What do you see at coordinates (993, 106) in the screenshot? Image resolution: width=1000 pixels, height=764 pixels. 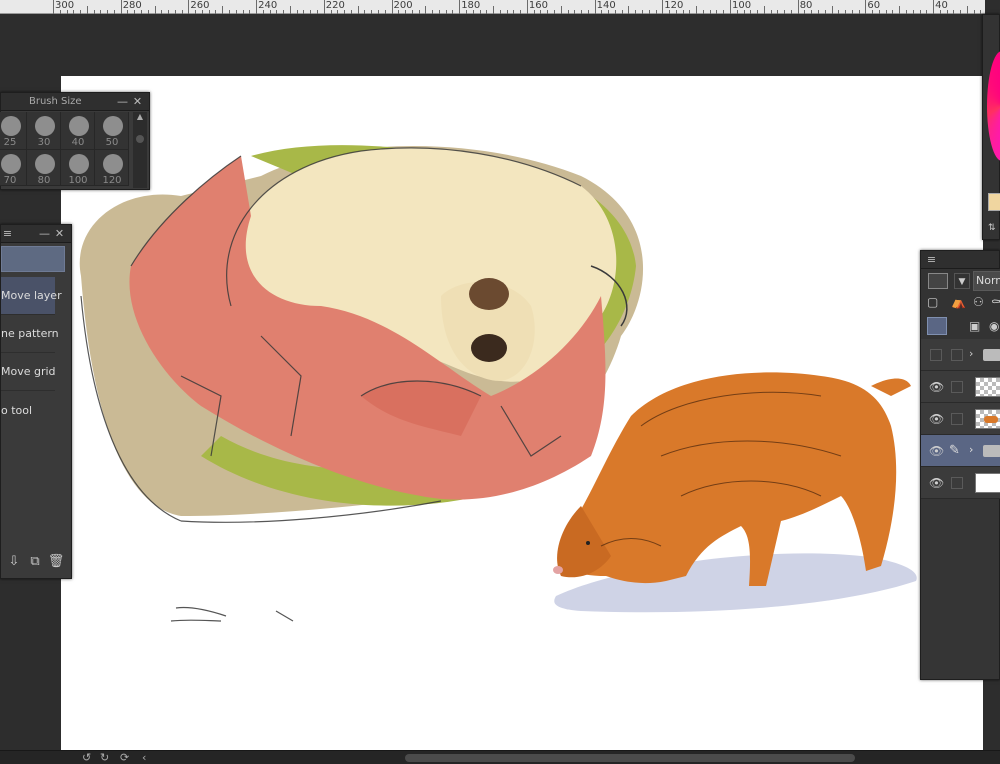 I see `color-wheel` at bounding box center [993, 106].